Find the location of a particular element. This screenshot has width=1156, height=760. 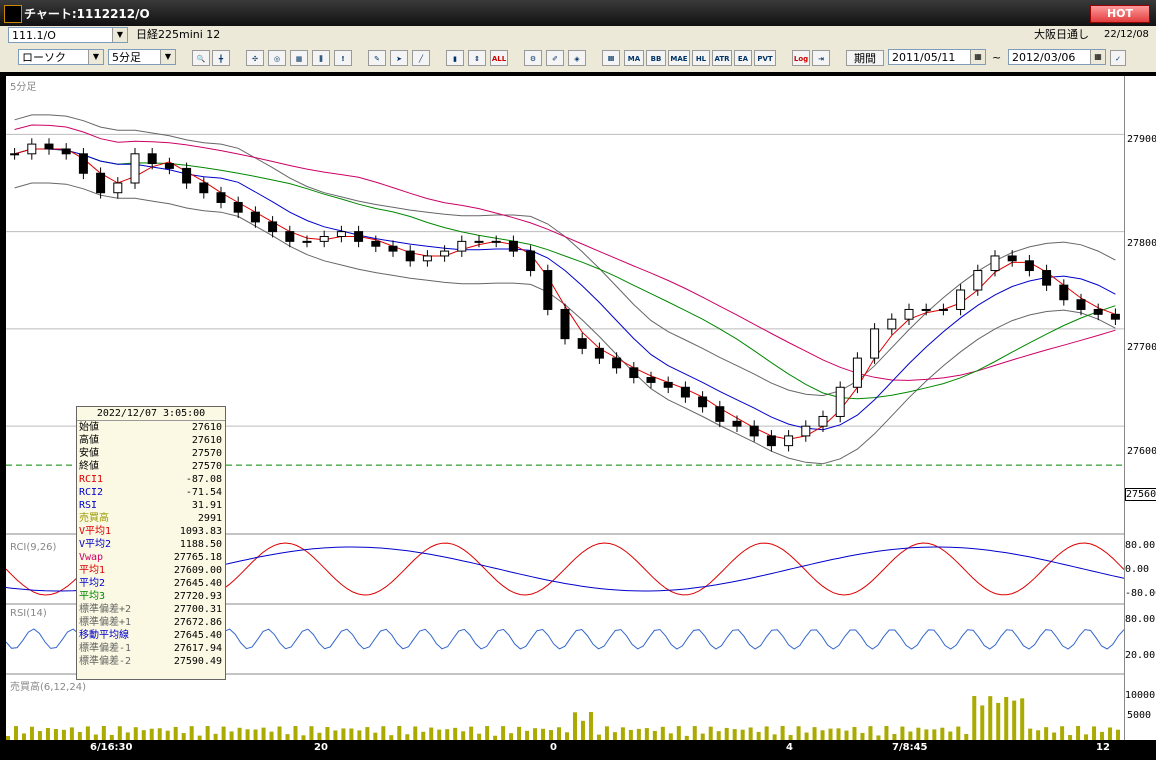

ma-button: MA is located at coordinates (634, 58).